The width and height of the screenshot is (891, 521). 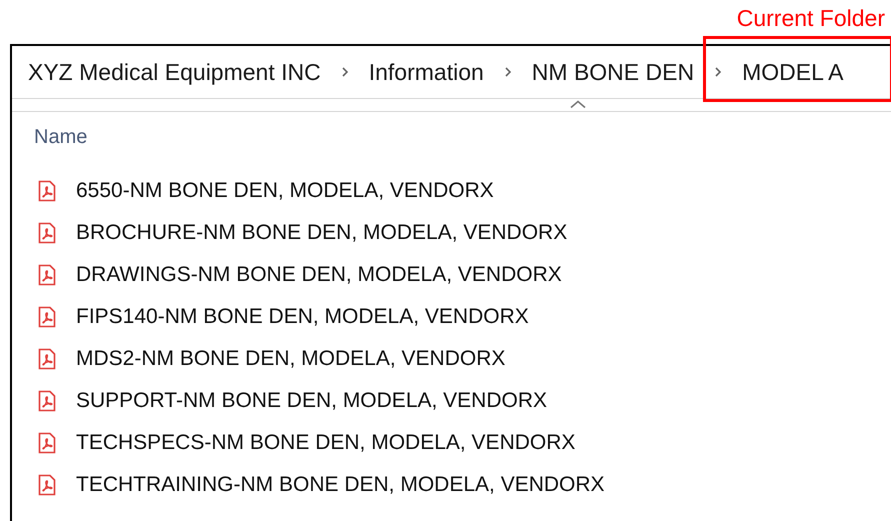 What do you see at coordinates (613, 72) in the screenshot?
I see `breadcrumb-item: NM BONE DEN` at bounding box center [613, 72].